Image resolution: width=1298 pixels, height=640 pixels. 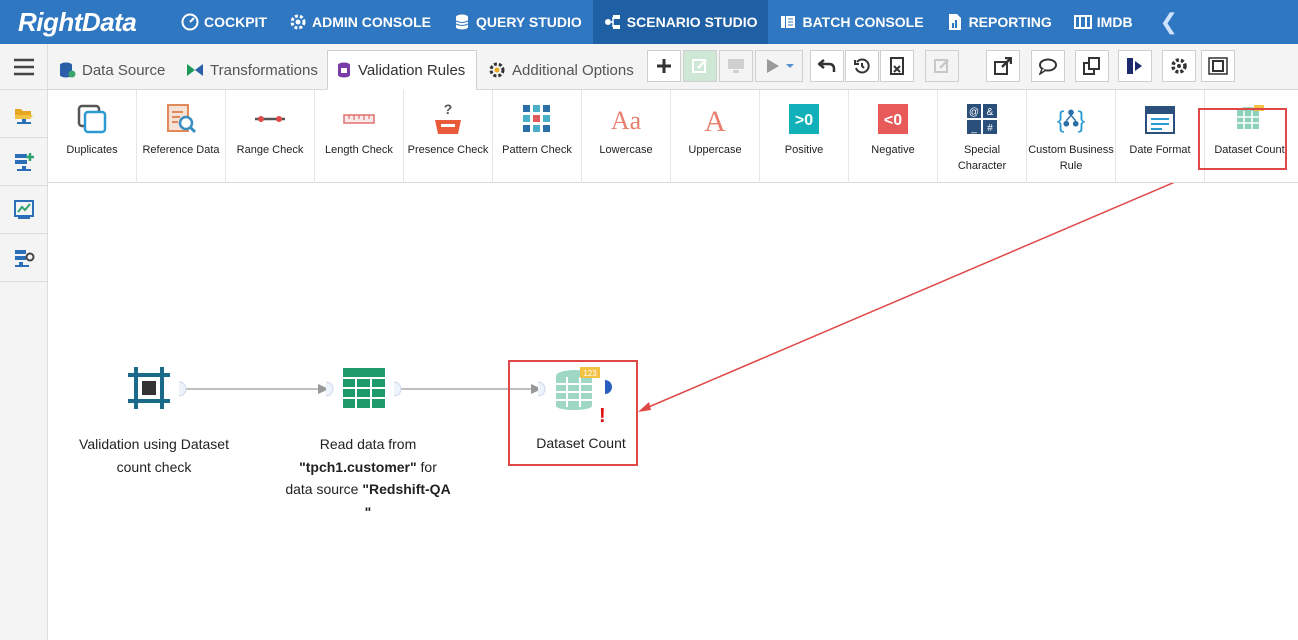 I want to click on rule-label: Duplicates, so click(x=92, y=150).